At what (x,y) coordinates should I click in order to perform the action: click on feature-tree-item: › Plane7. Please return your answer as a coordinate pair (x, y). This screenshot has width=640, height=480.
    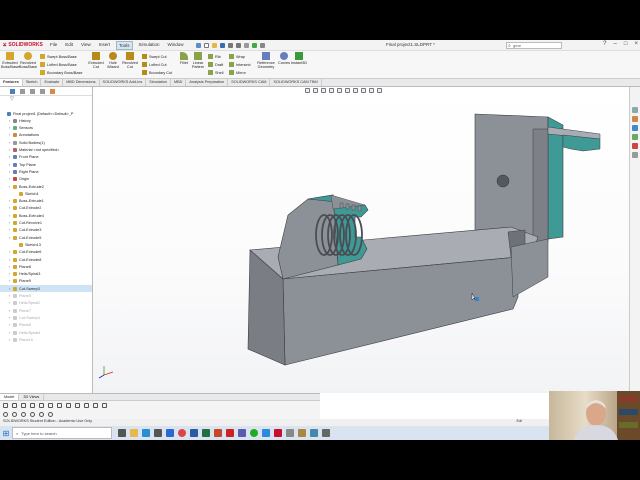
    Looking at the image, I should click on (46, 310).